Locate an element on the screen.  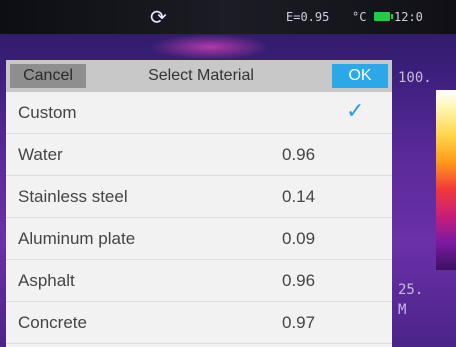
material-item-custom: Custom ✓ is located at coordinates (199, 113).